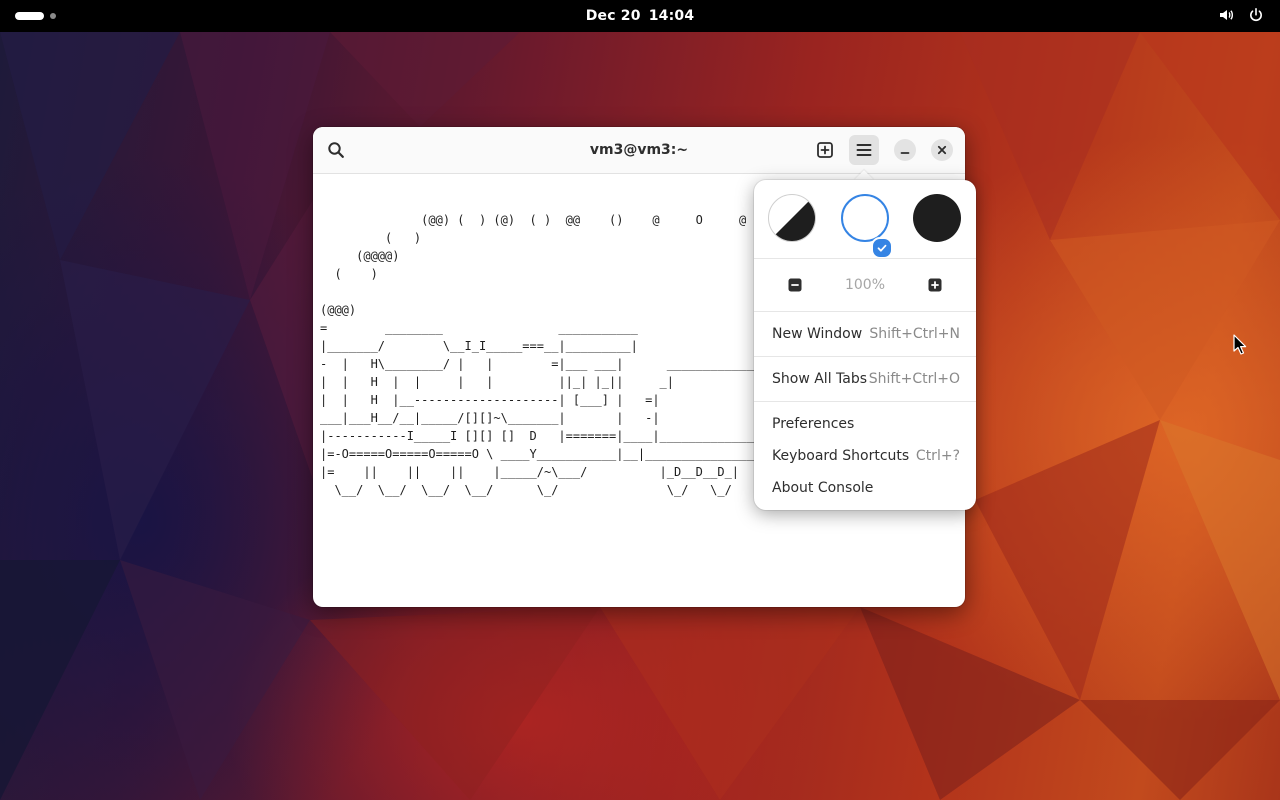 The image size is (1280, 800). Describe the element at coordinates (1256, 15) in the screenshot. I see `power-icon` at that location.